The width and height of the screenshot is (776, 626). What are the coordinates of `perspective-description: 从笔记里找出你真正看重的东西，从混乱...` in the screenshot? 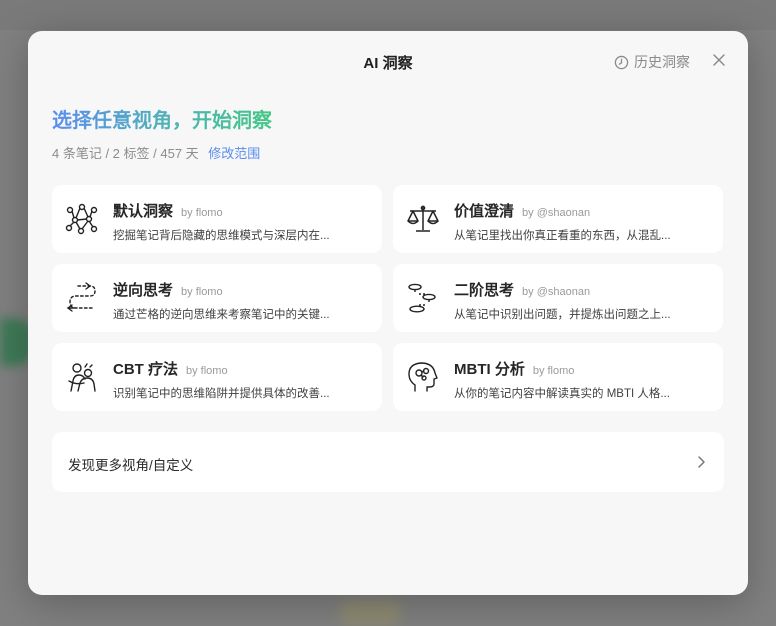 It's located at (562, 236).